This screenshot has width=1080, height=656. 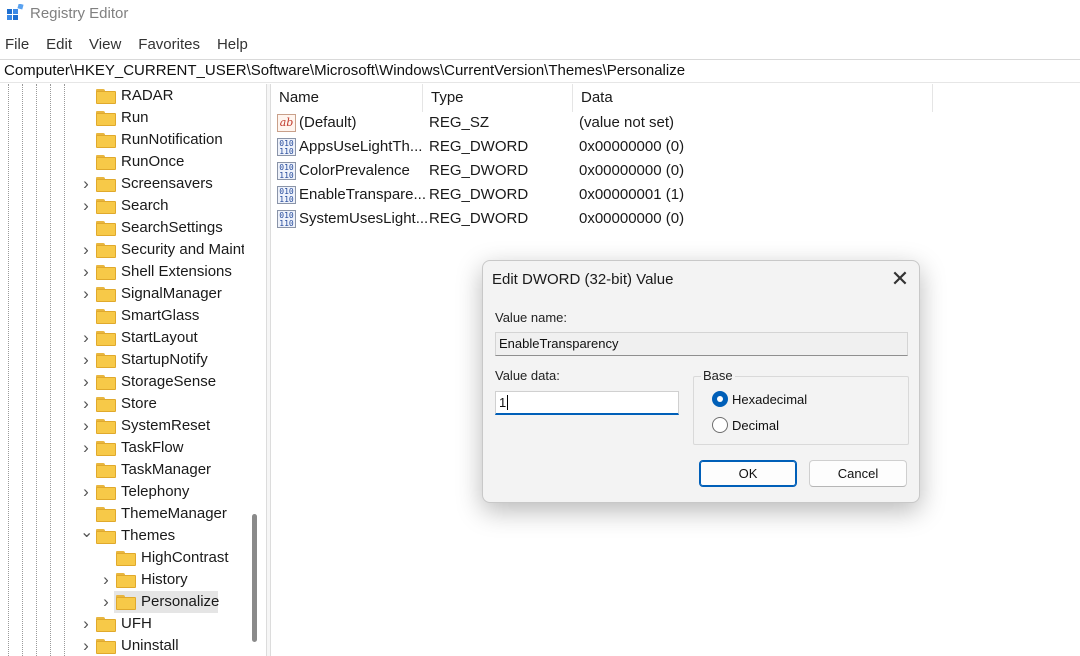 I want to click on column-header-type: Type, so click(x=498, y=98).